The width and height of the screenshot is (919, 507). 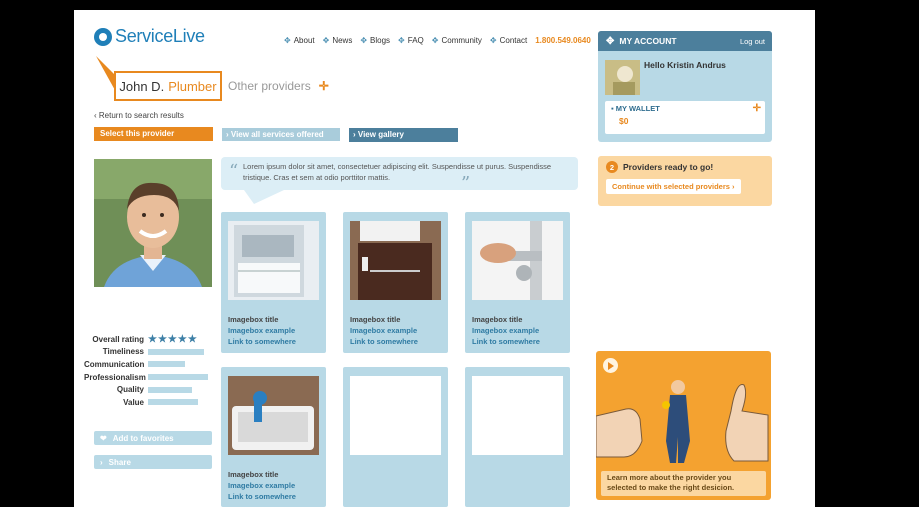 I want to click on rating-label: Timeliness, so click(x=123, y=352).